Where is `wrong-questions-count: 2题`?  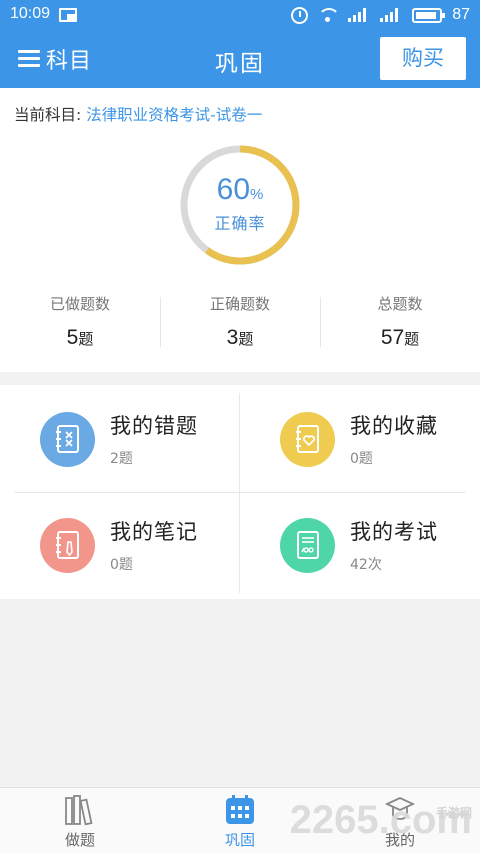 wrong-questions-count: 2题 is located at coordinates (121, 459).